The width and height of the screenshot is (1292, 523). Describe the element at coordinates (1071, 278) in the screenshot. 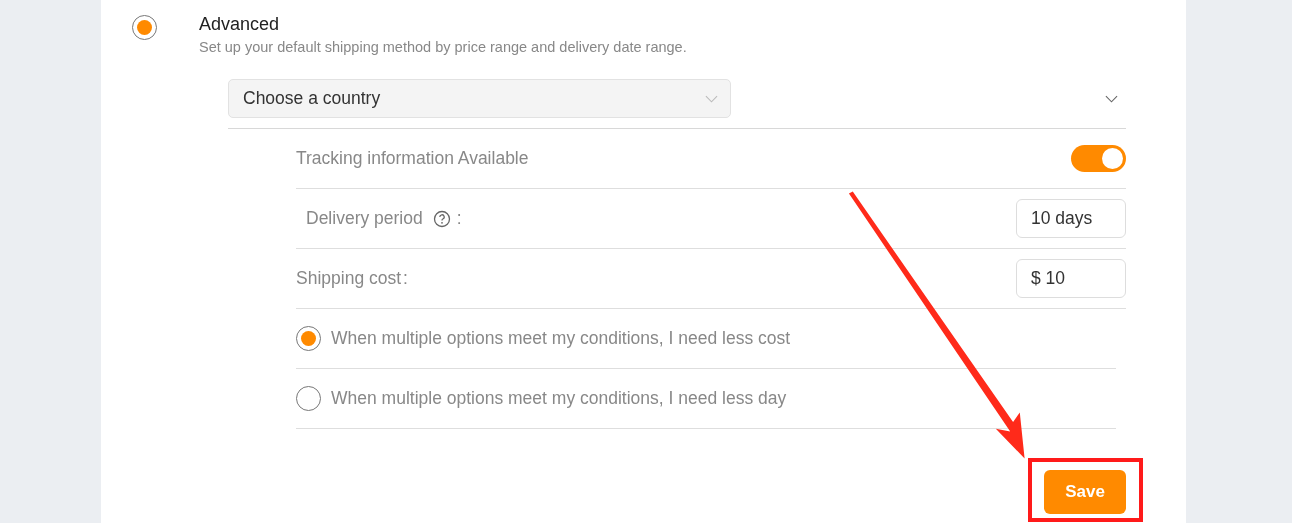

I see `input-field: $ 10` at that location.